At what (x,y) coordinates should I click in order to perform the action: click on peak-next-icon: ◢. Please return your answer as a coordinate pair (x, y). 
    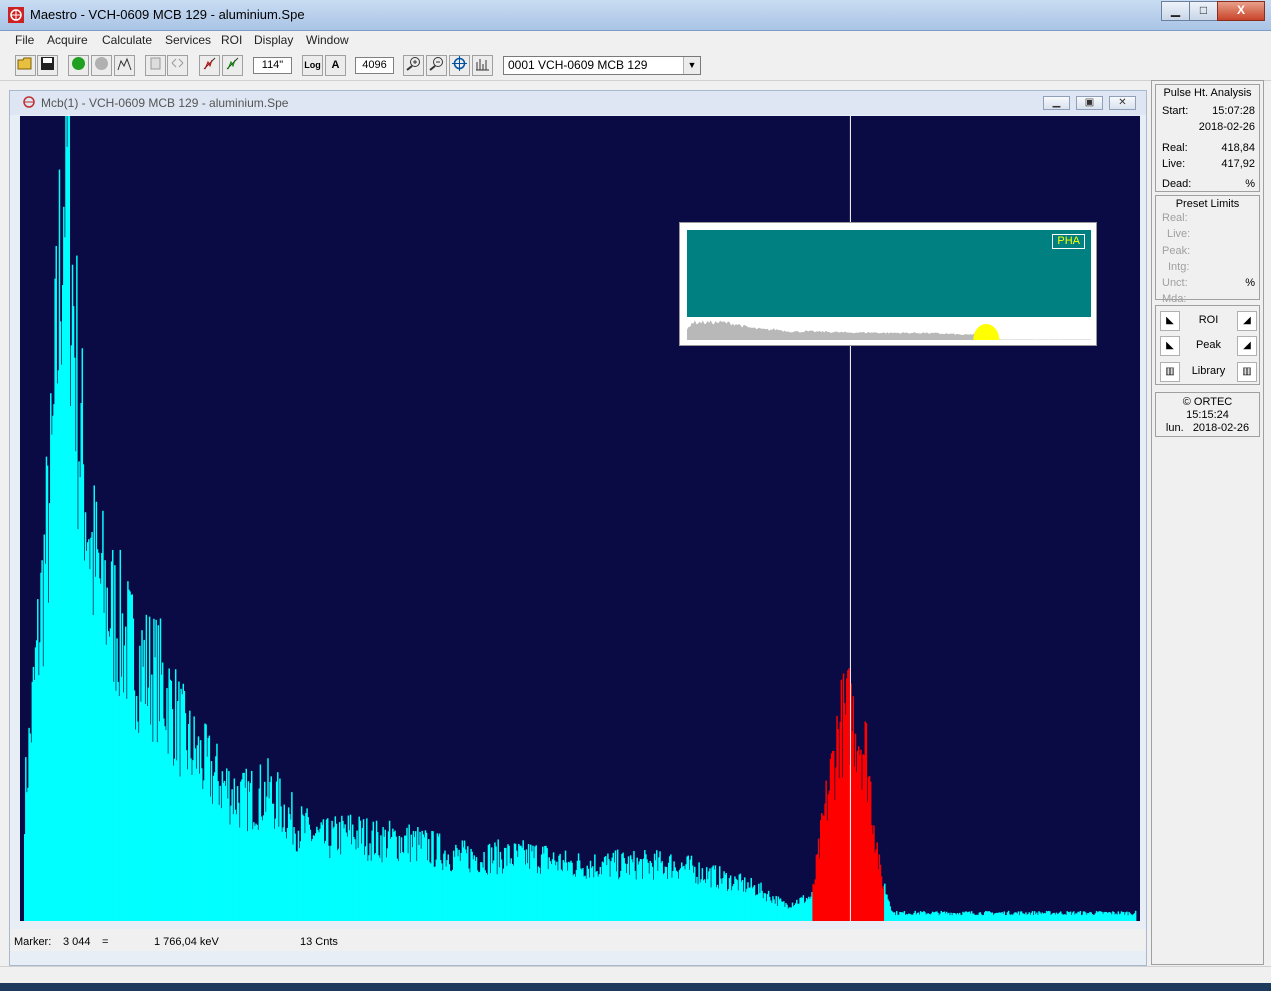
    Looking at the image, I should click on (1247, 346).